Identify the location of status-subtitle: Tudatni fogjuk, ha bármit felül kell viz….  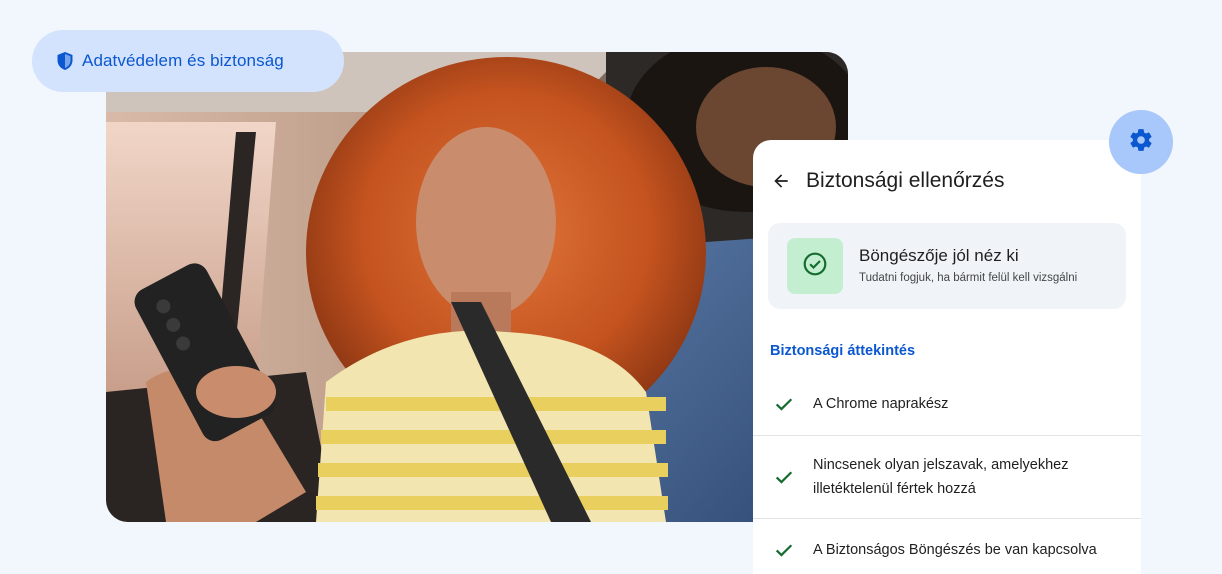
(968, 278).